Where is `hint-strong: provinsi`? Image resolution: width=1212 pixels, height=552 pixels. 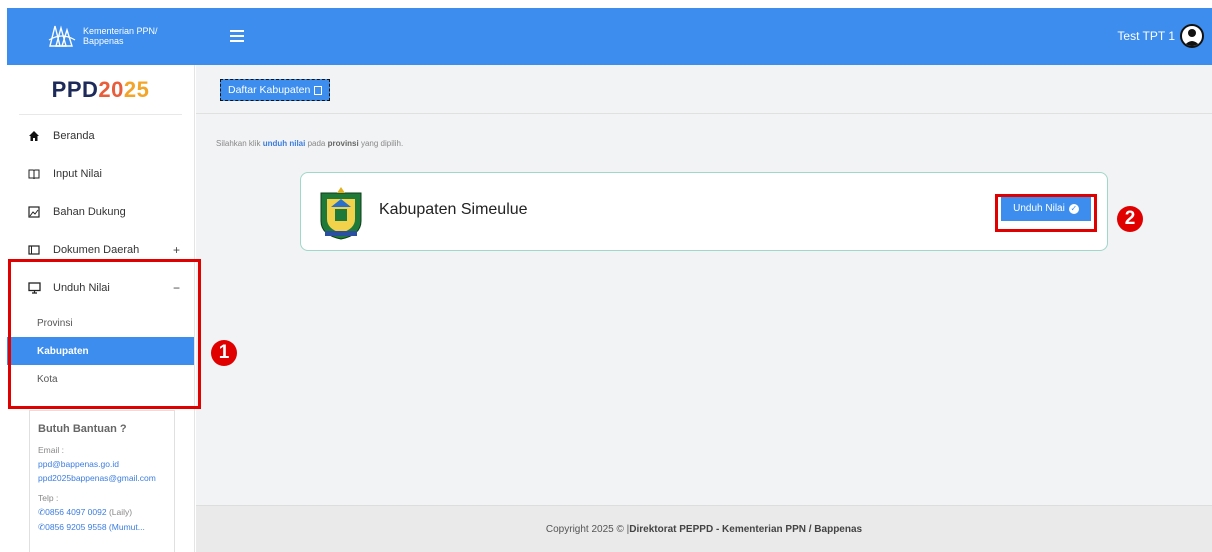 hint-strong: provinsi is located at coordinates (343, 143).